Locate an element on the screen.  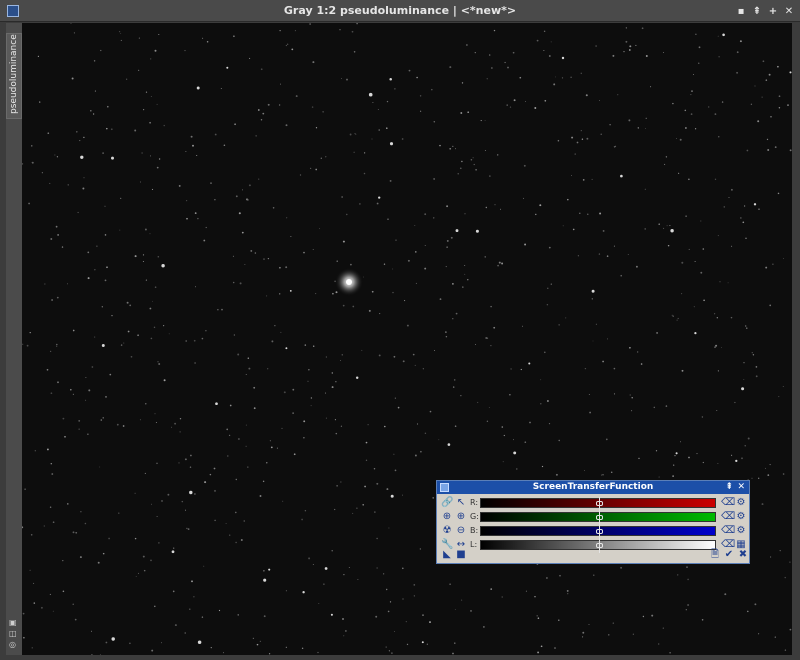
cancel-icon: ✖ is located at coordinates (743, 555).